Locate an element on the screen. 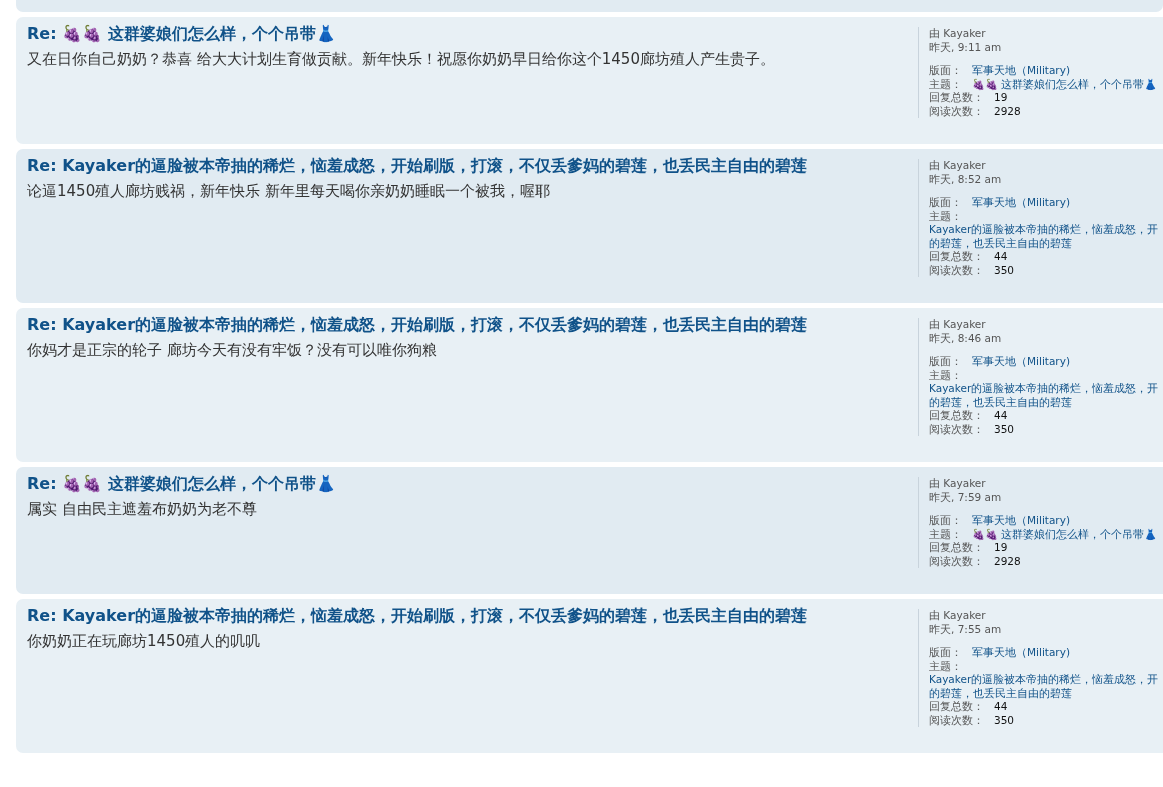  post-time: 昨天, 7:59 am is located at coordinates (966, 497).